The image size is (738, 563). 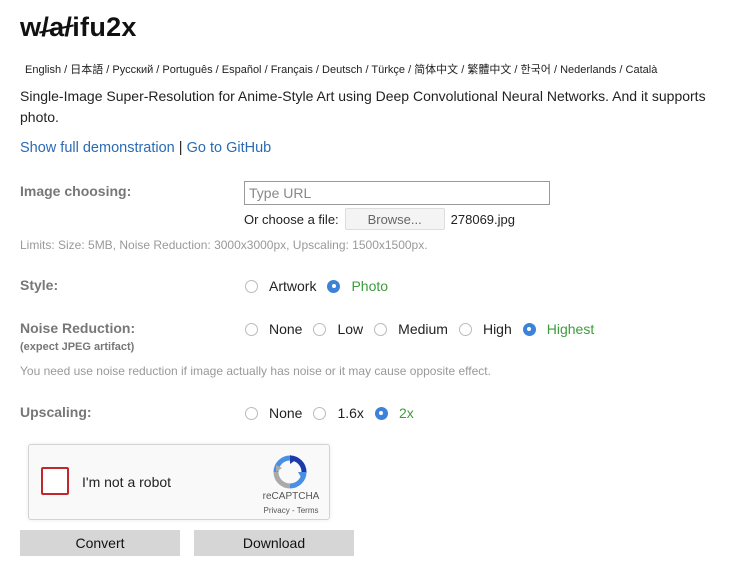 I want to click on upscaling-option-label: 1.6x, so click(x=350, y=413).